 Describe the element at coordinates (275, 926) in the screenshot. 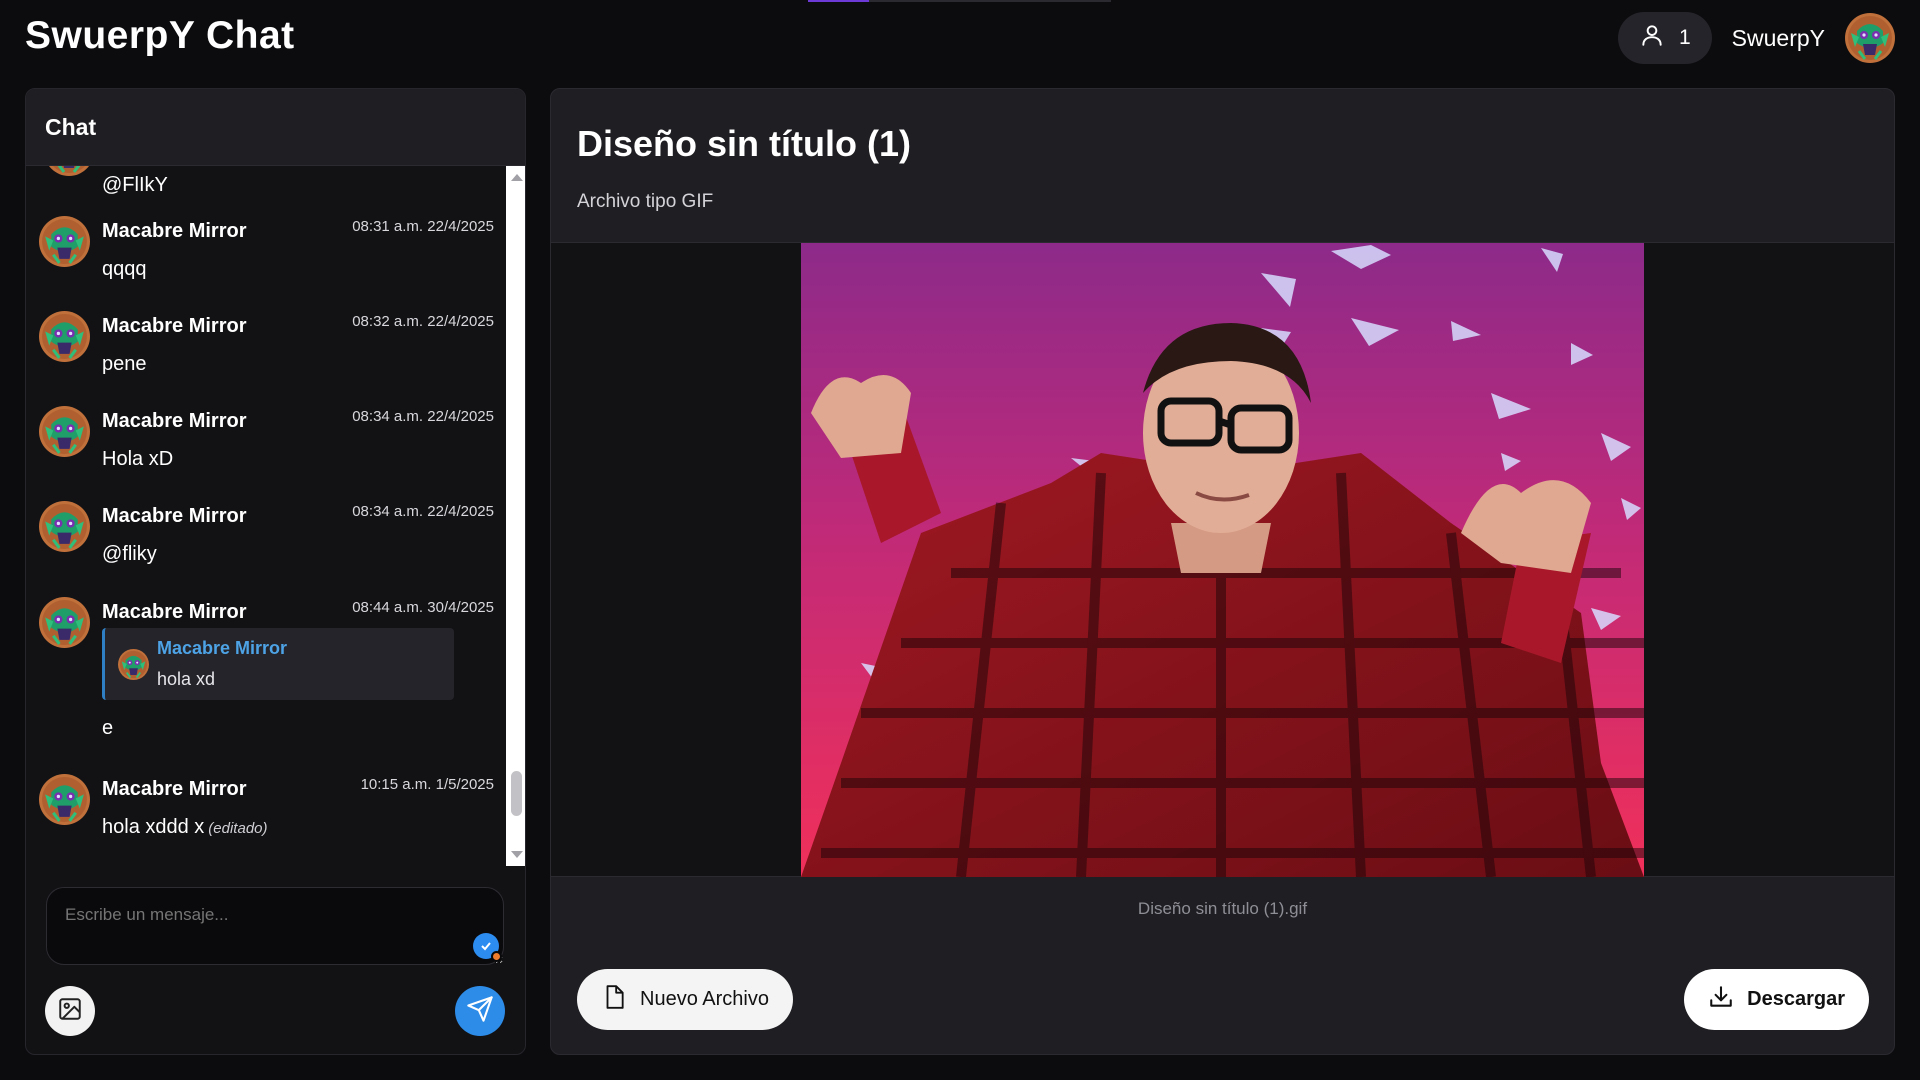

I see `message-input` at that location.